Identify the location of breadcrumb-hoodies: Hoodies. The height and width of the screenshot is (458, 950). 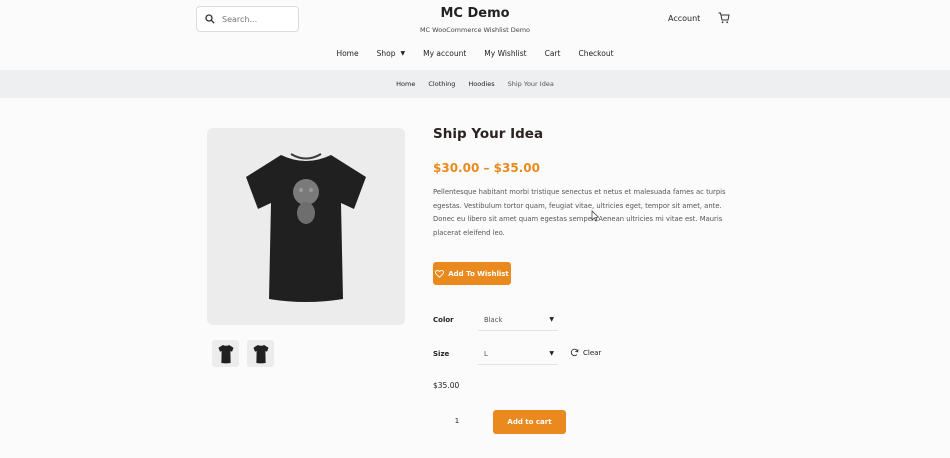
(481, 84).